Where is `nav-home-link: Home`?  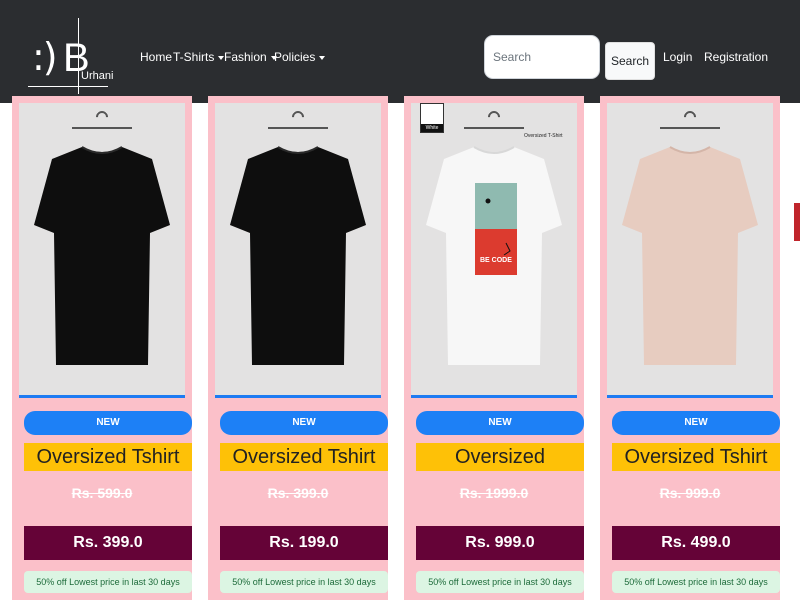 nav-home-link: Home is located at coordinates (156, 57).